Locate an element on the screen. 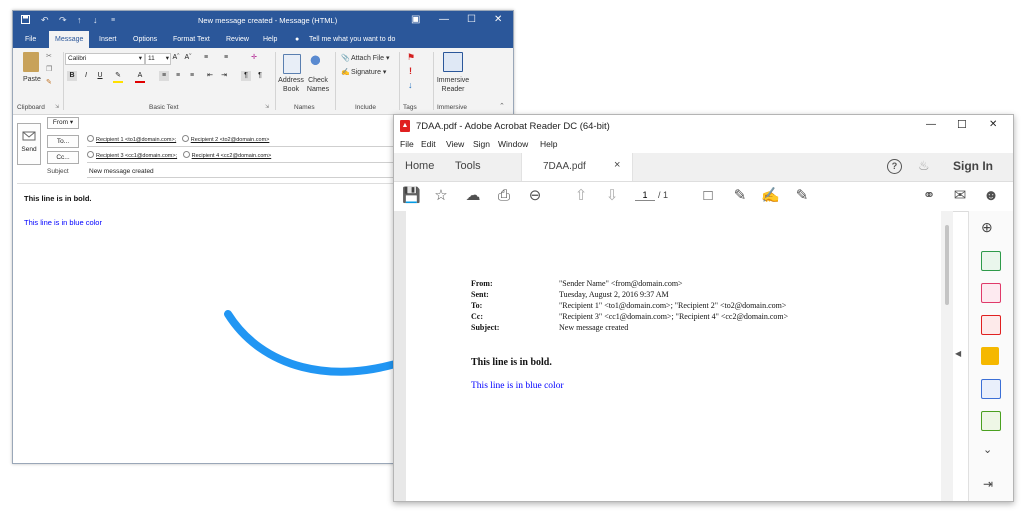  fill-sign-icon: ✎ is located at coordinates (802, 196).